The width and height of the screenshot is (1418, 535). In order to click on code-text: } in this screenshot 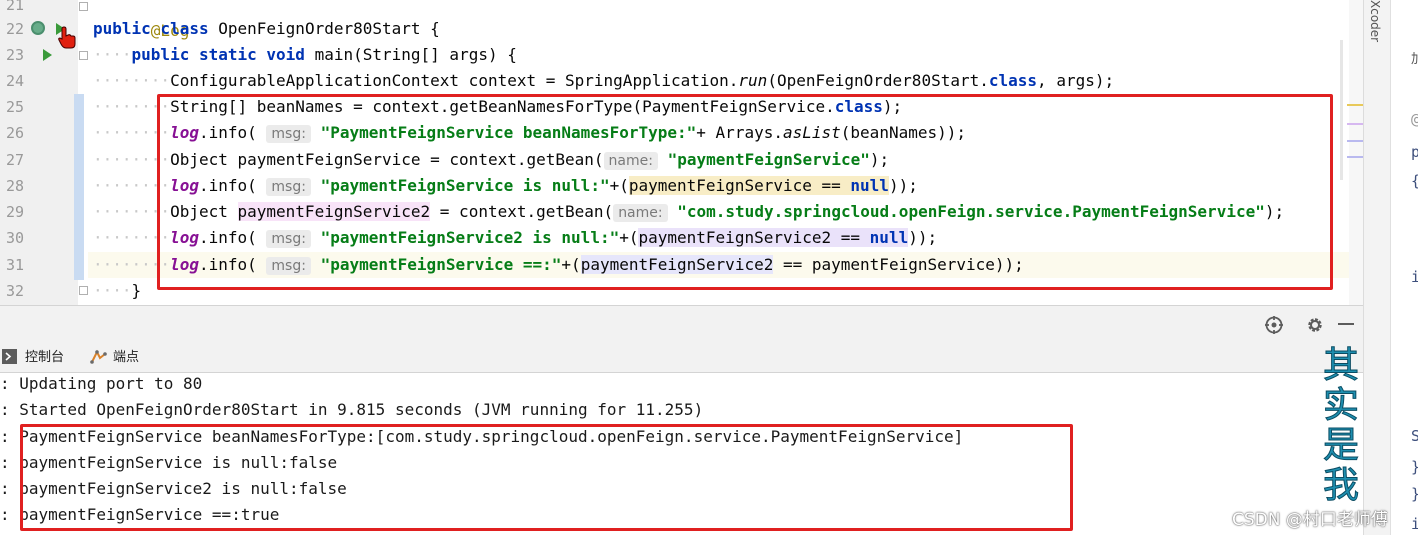, I will do `click(136, 290)`.